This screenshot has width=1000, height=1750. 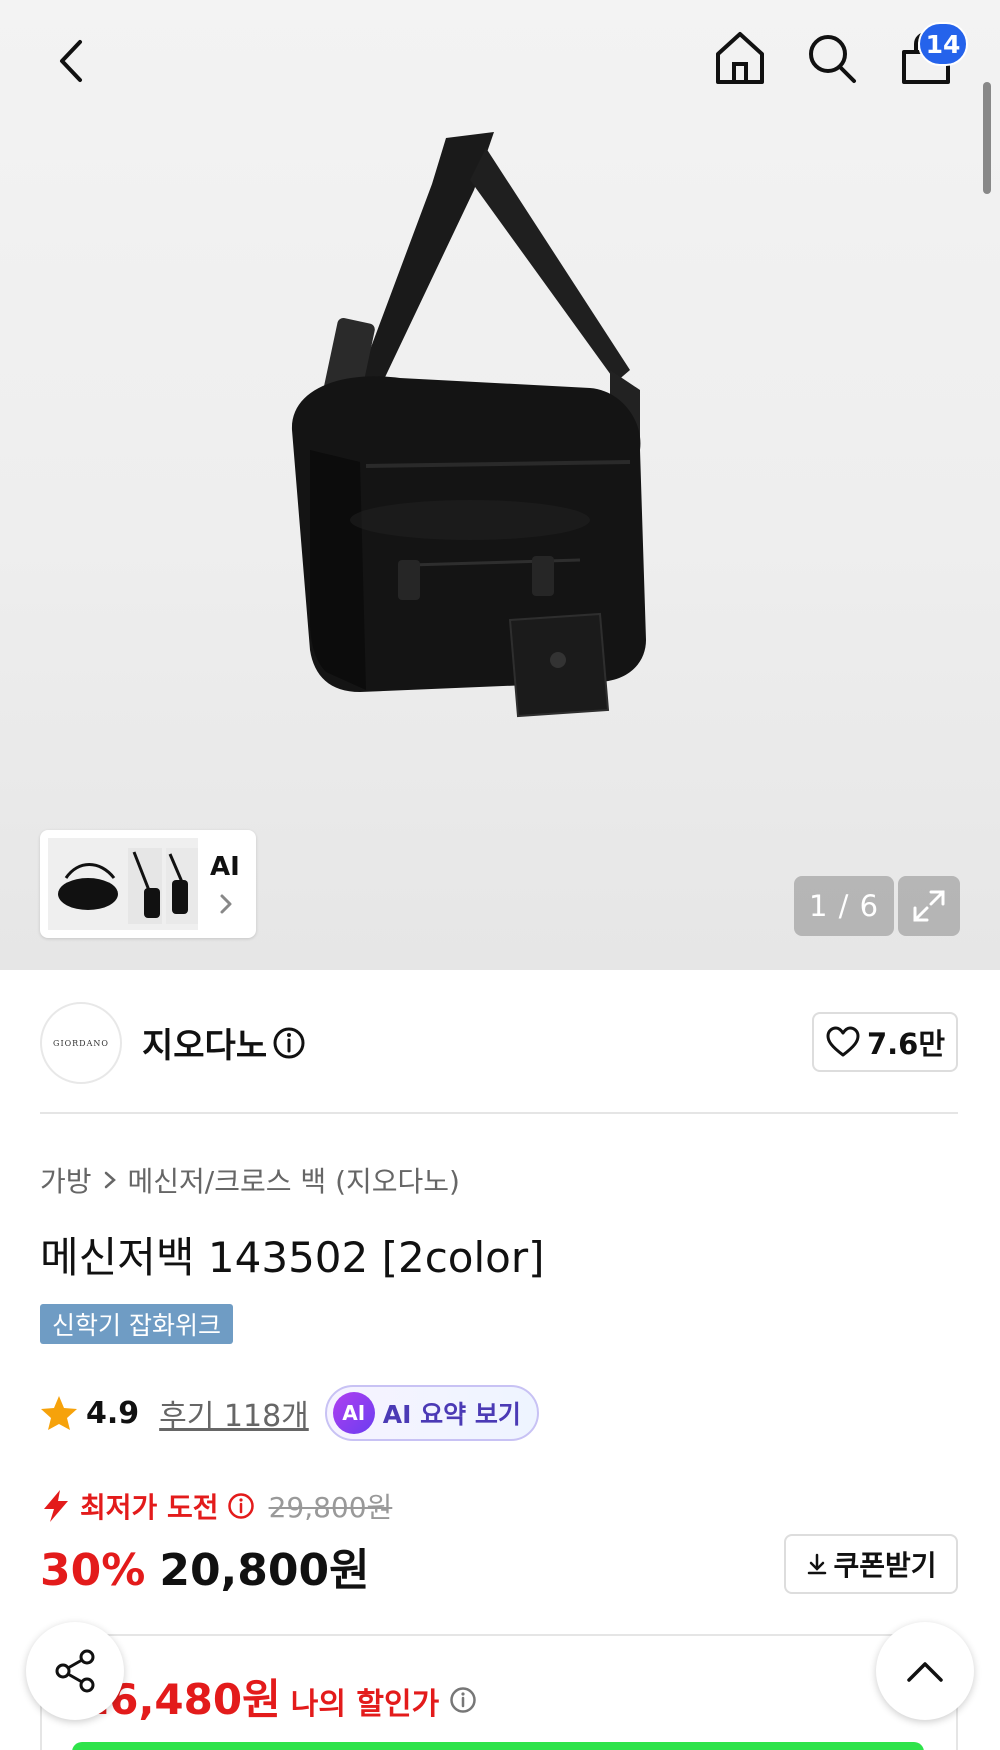 I want to click on cart-count-badge: 14, so click(x=943, y=44).